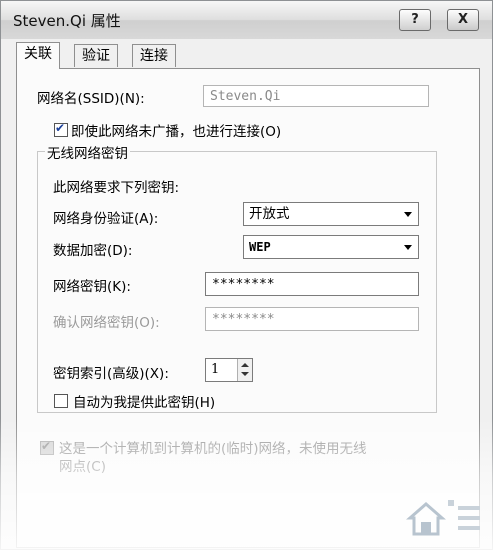  Describe the element at coordinates (260, 247) in the screenshot. I see `encryption-value: WEP` at that location.